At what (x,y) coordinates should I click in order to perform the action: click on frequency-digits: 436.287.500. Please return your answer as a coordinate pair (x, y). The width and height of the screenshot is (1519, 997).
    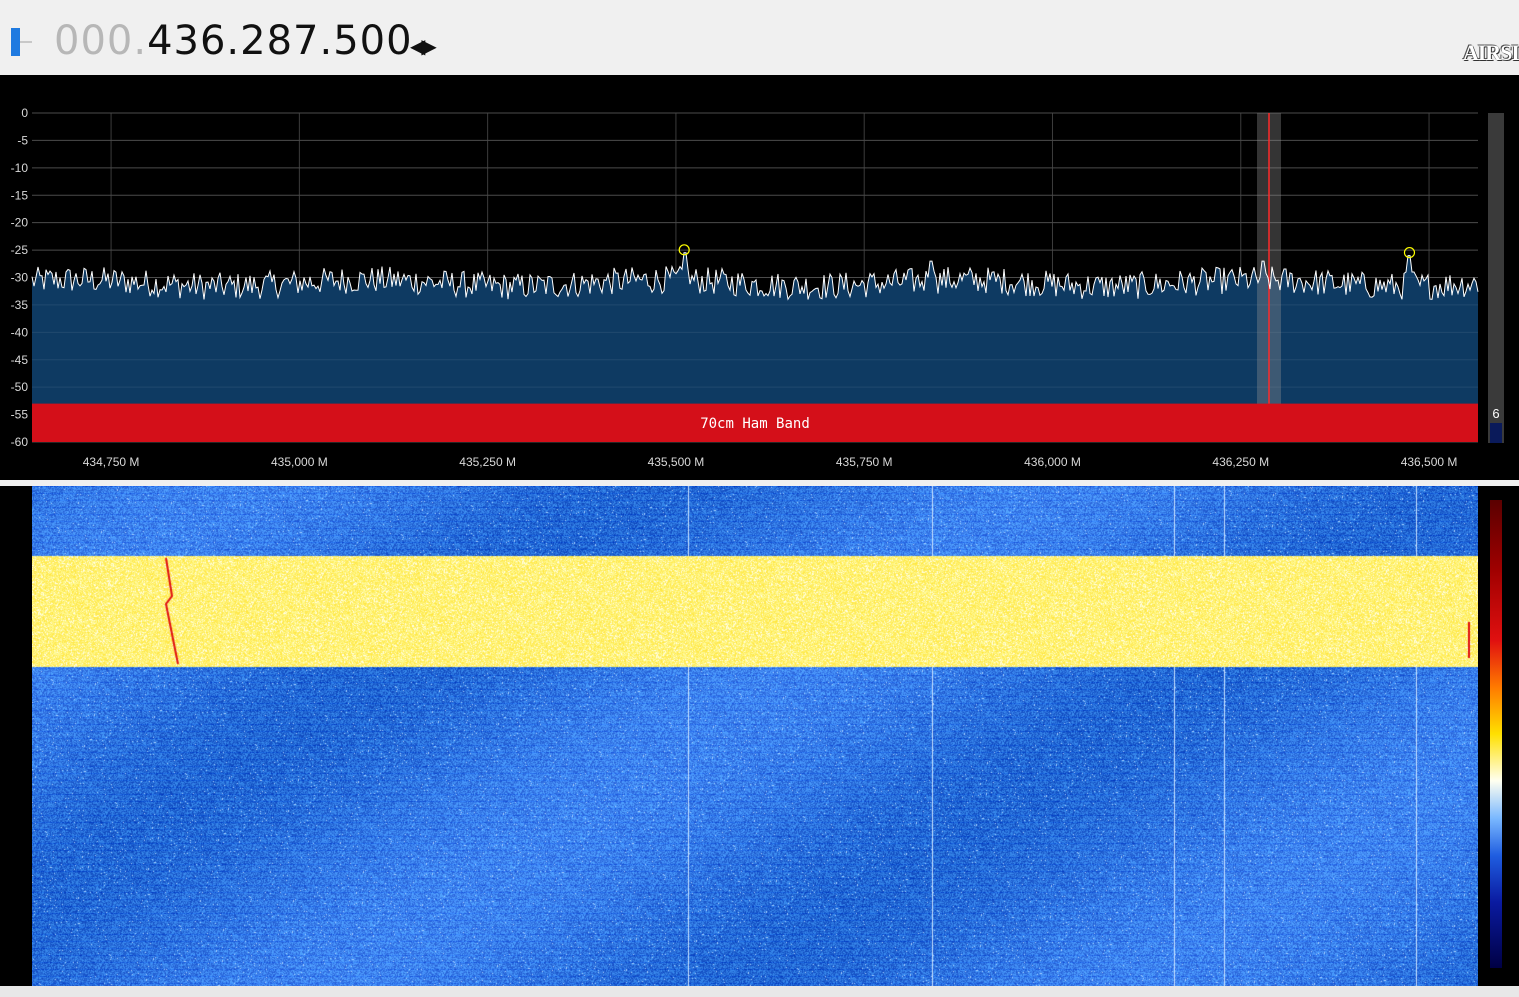
    Looking at the image, I should click on (279, 41).